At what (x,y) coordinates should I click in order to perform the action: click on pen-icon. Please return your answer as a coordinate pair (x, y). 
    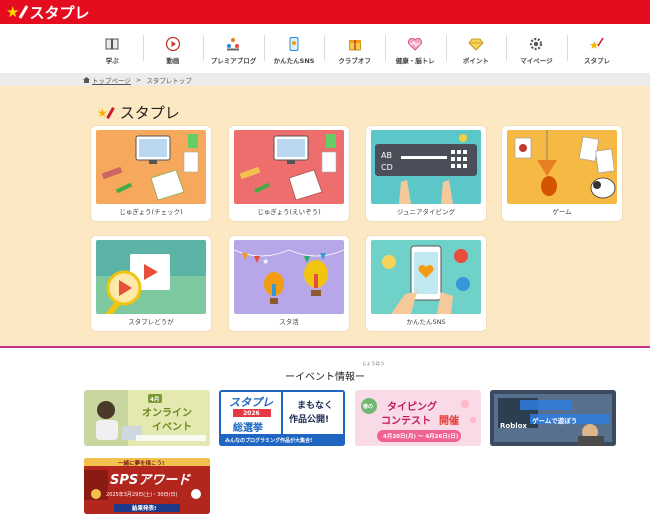
    Looking at the image, I should click on (24, 12).